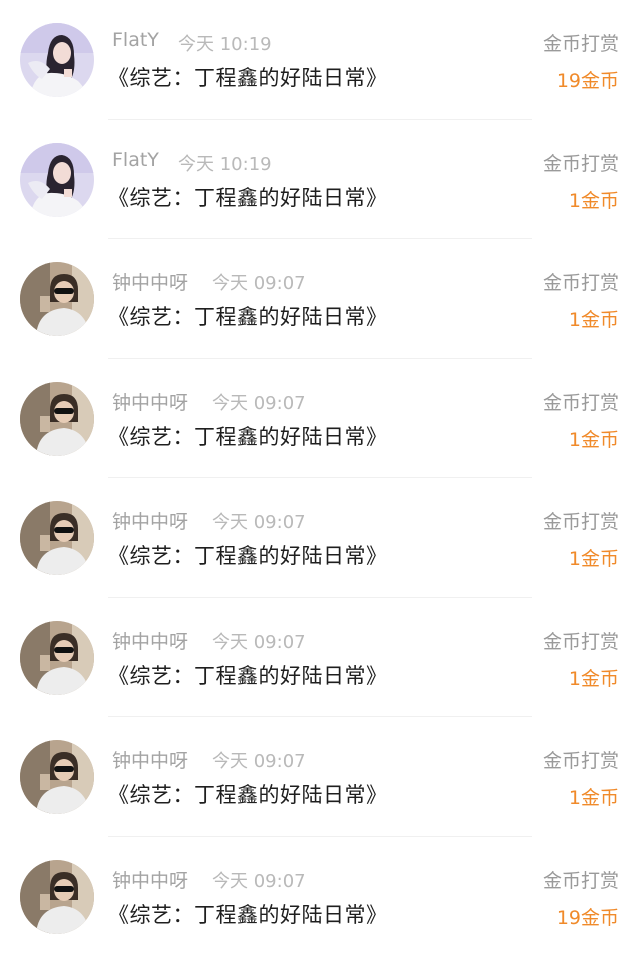  Describe the element at coordinates (320, 896) in the screenshot. I see `list-item: 钟中中呀 今天 09:07 《综艺：丁程鑫的好陆日常》 金币打赏 19金币` at that location.